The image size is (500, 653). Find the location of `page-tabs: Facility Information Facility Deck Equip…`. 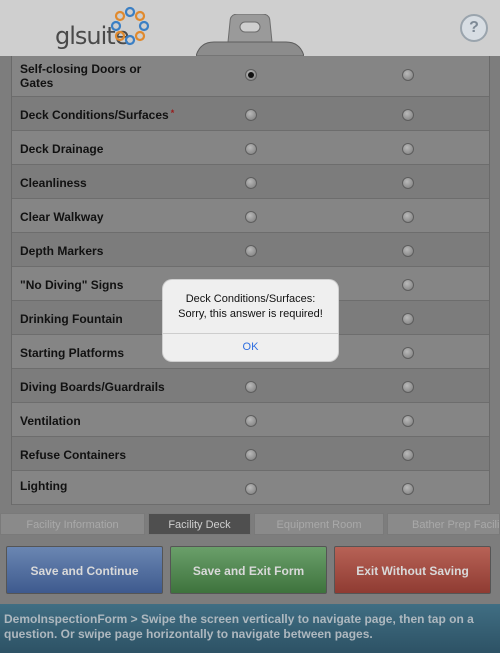

page-tabs: Facility Information Facility Deck Equip… is located at coordinates (250, 525).